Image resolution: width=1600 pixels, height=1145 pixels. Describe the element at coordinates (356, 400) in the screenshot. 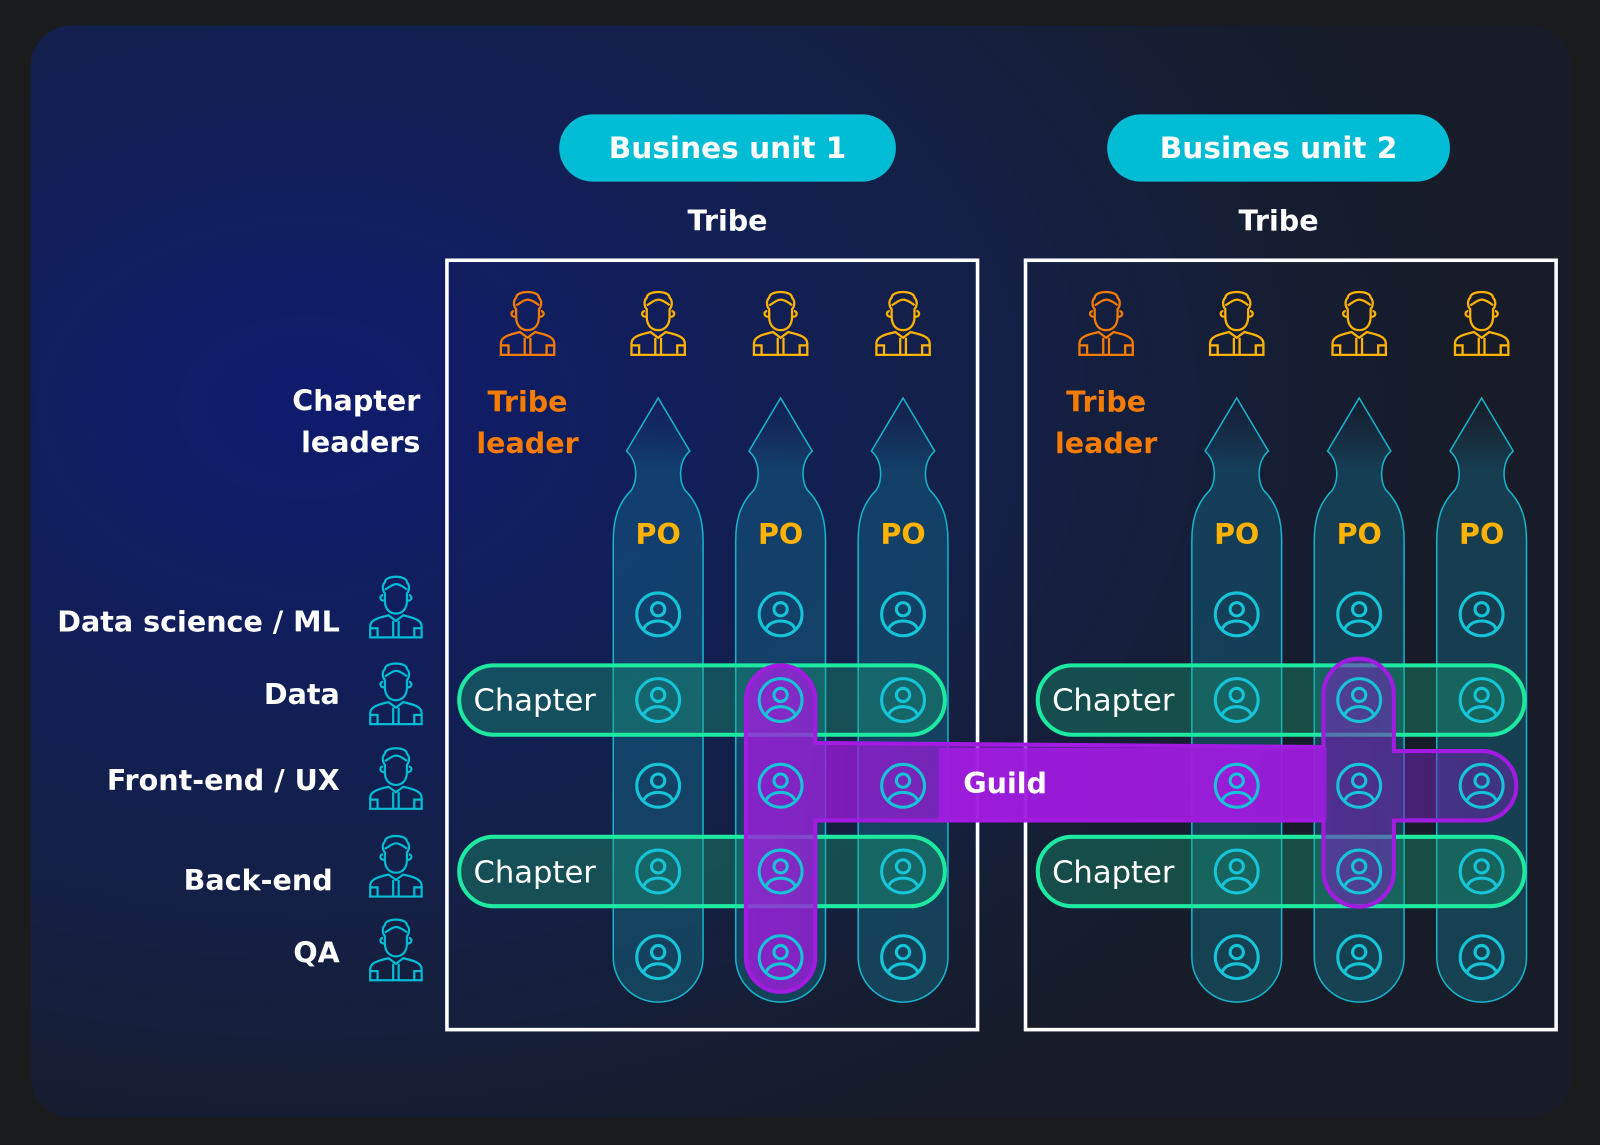

I see `chapter-leaders-line1: Chapter` at that location.